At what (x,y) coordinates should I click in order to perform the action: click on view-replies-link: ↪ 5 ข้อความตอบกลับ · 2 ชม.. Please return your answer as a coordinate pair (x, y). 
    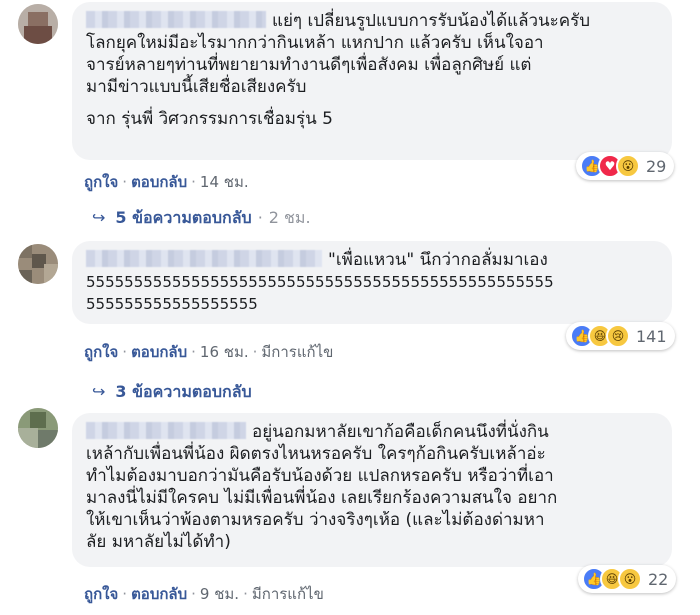
    Looking at the image, I should click on (201, 218).